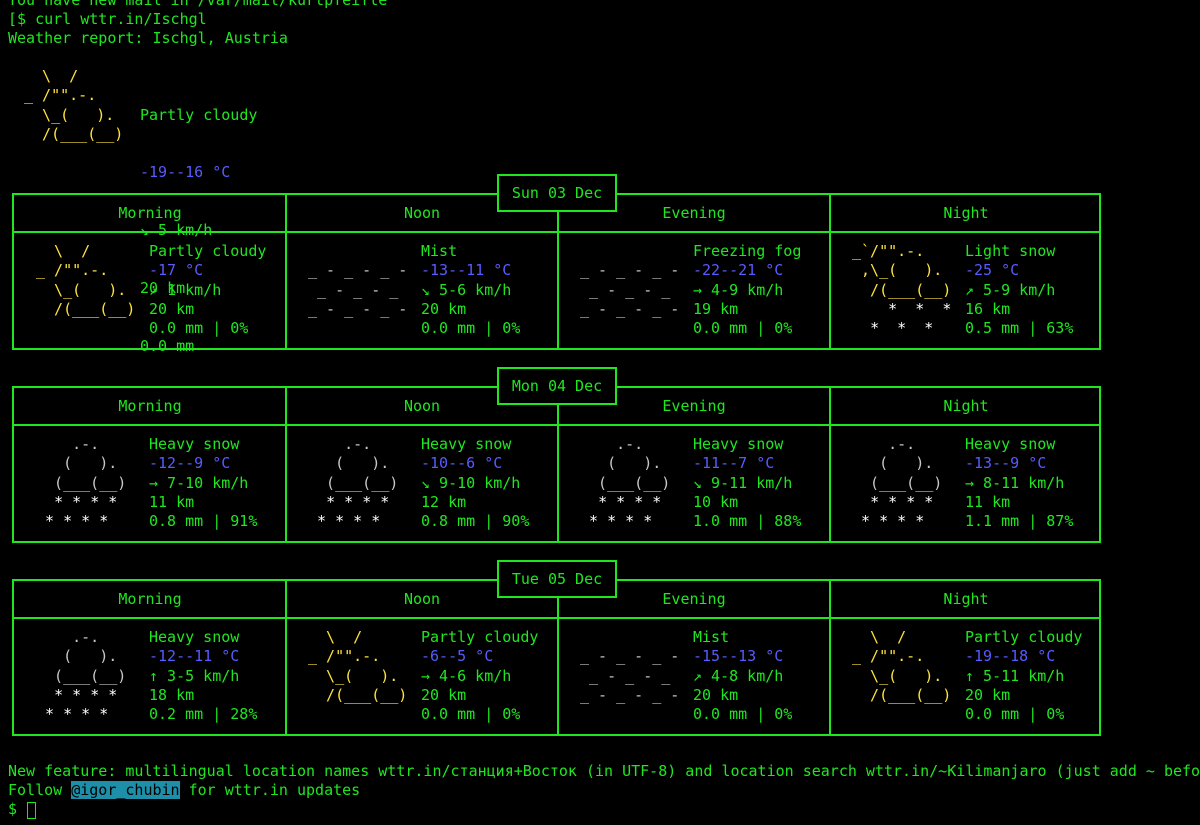  What do you see at coordinates (462, 463) in the screenshot?
I see `temperature: -10--6 °C` at bounding box center [462, 463].